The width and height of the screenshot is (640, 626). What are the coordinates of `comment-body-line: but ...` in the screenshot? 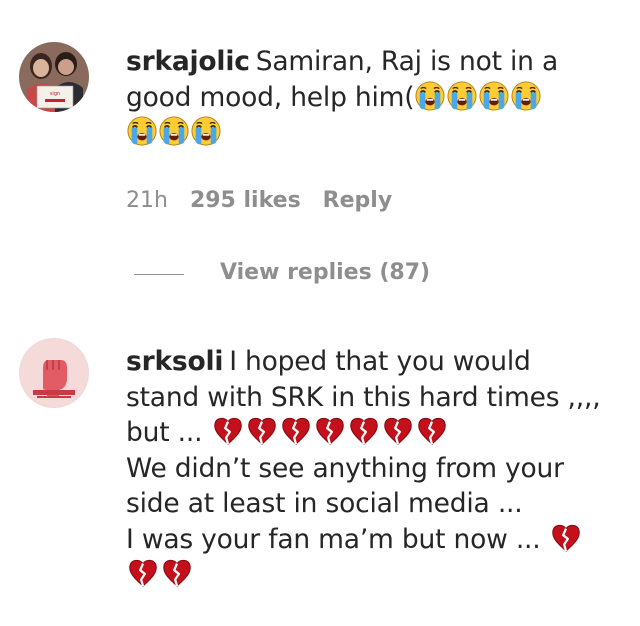 It's located at (164, 432).